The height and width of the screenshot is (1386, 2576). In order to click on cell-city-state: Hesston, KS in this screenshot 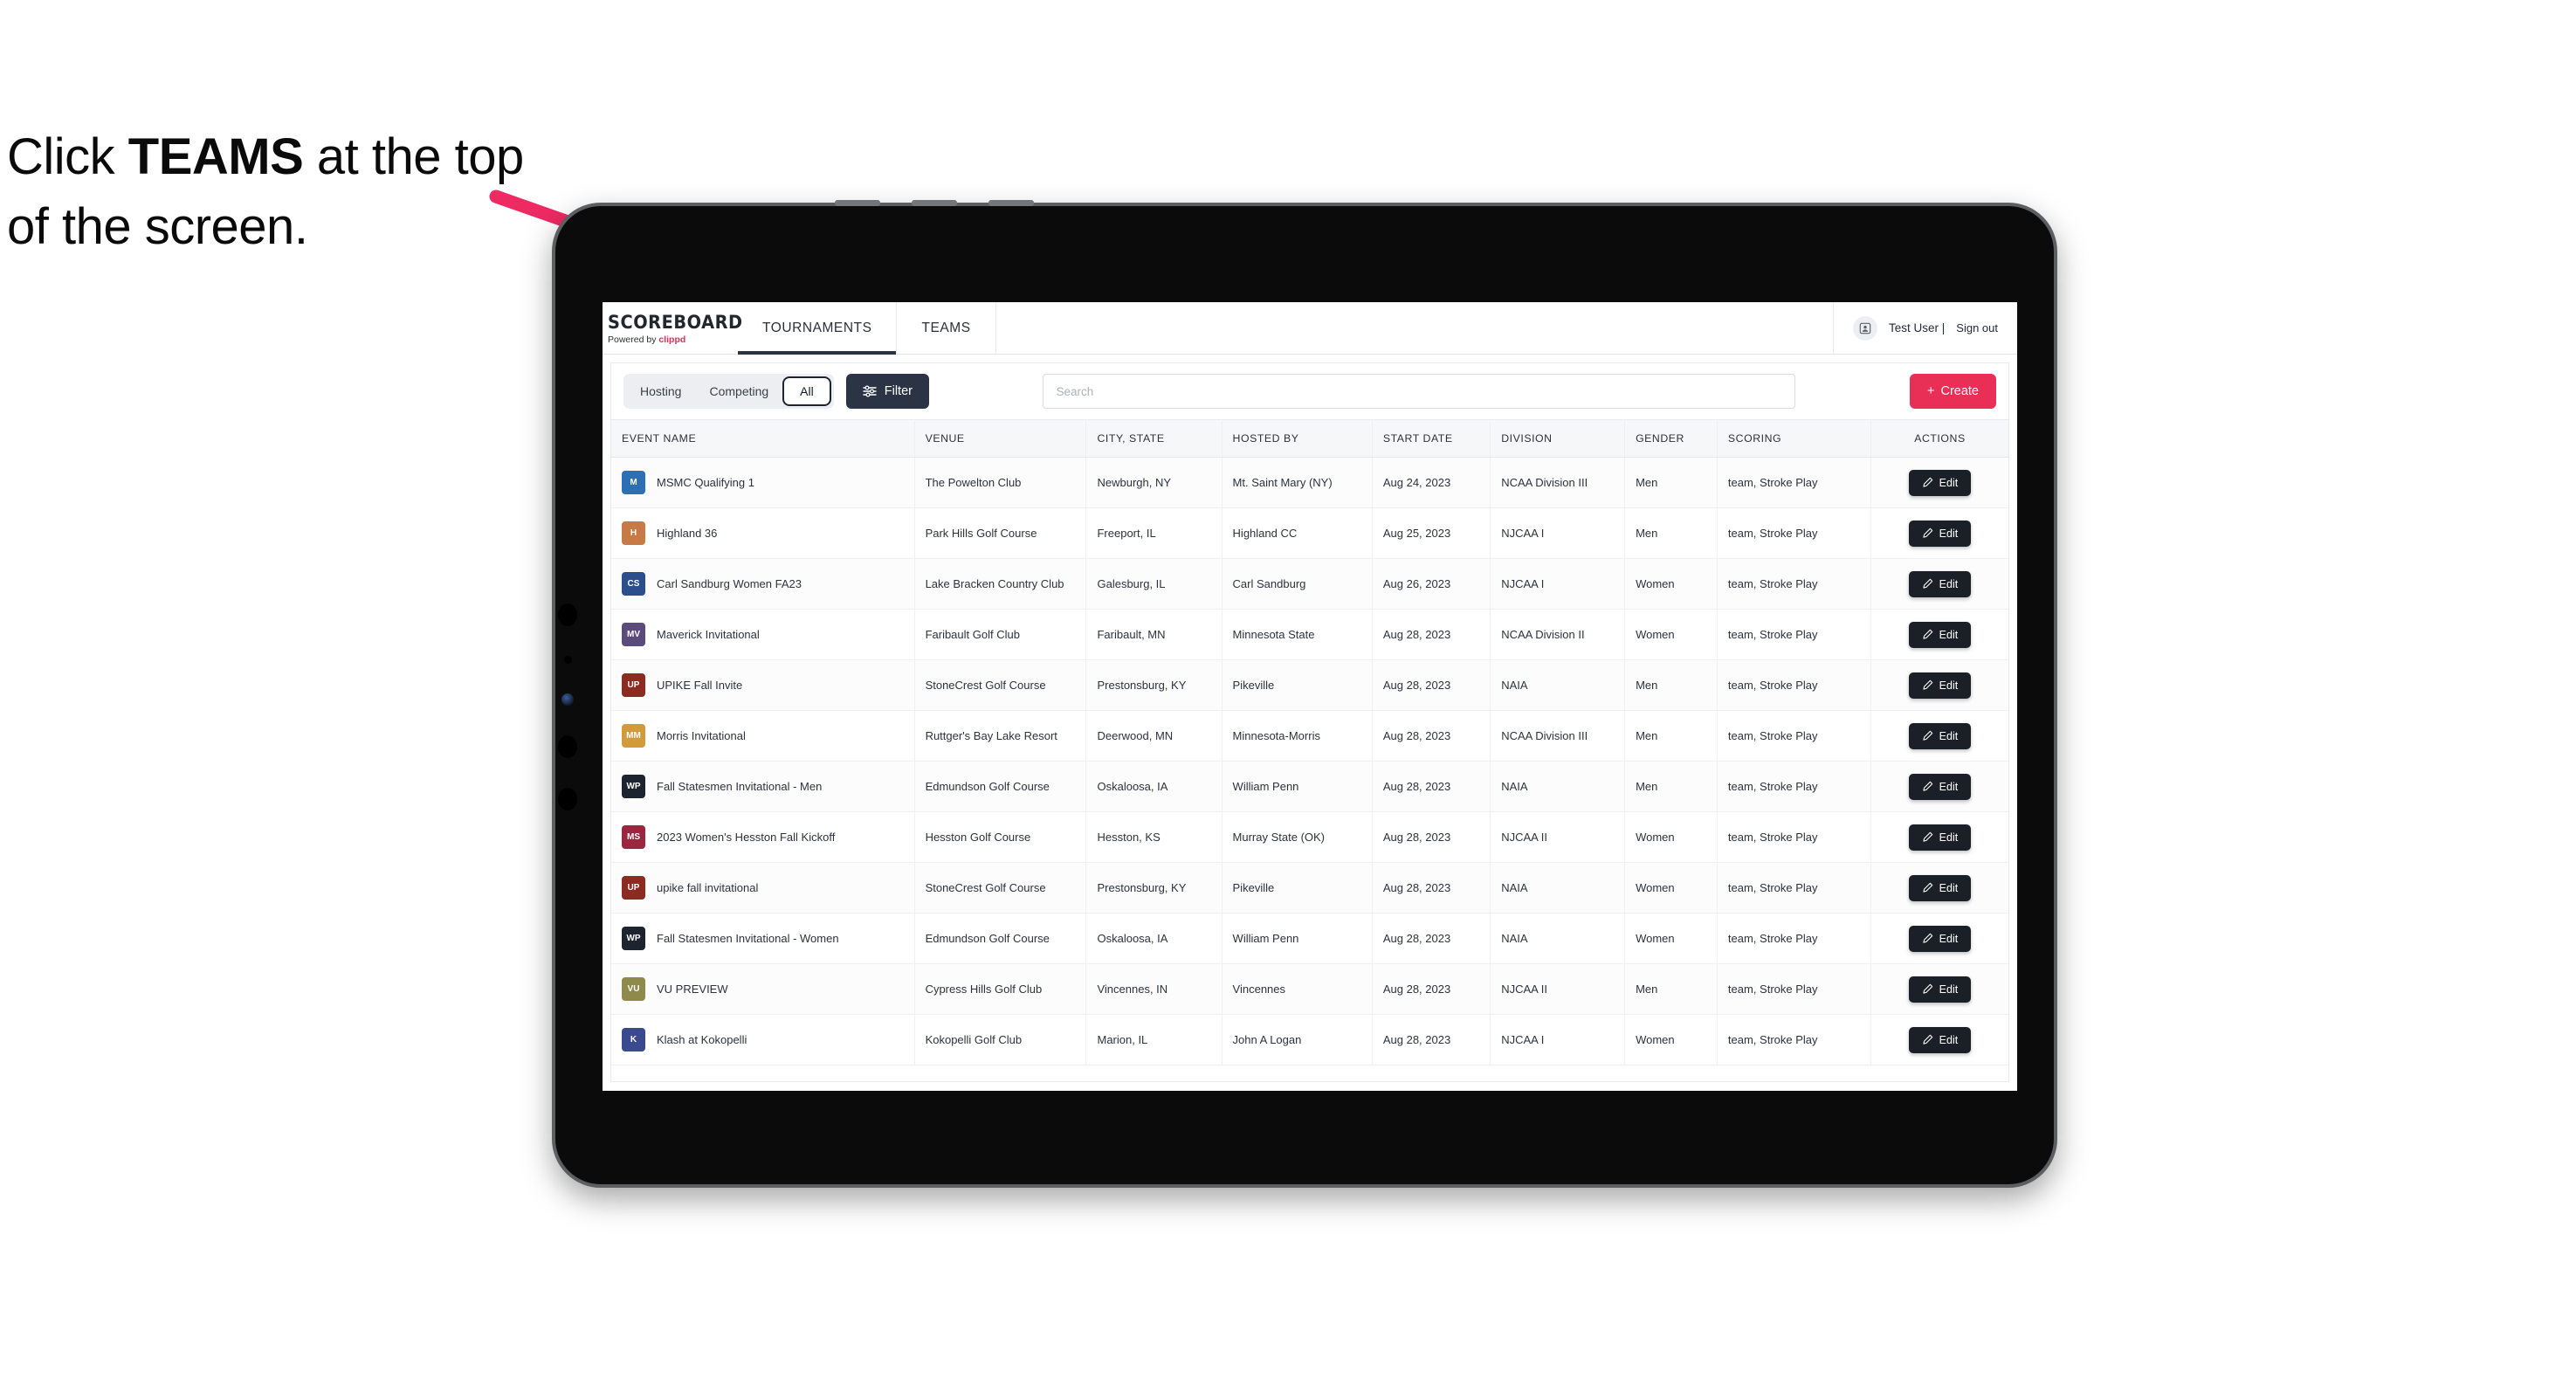, I will do `click(1154, 837)`.